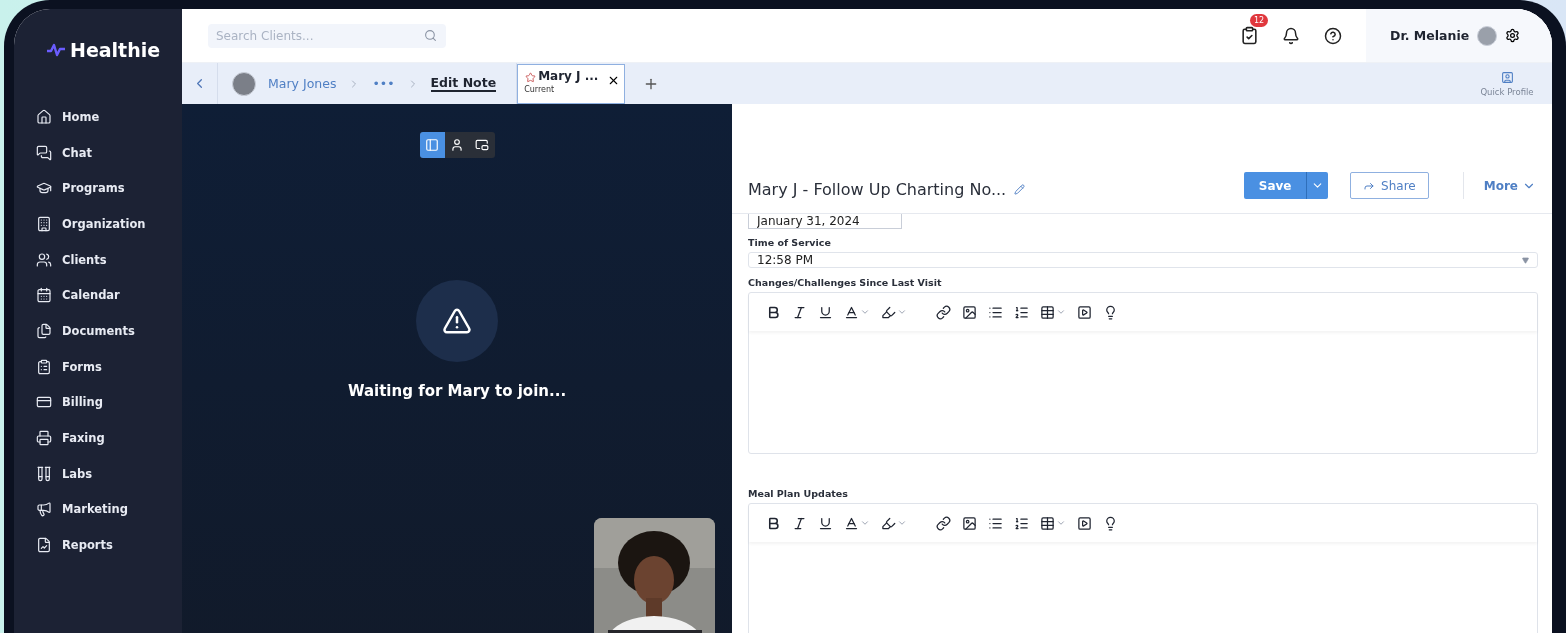 This screenshot has width=1566, height=633. Describe the element at coordinates (109, 509) in the screenshot. I see `sidebar-item: Marketing` at that location.